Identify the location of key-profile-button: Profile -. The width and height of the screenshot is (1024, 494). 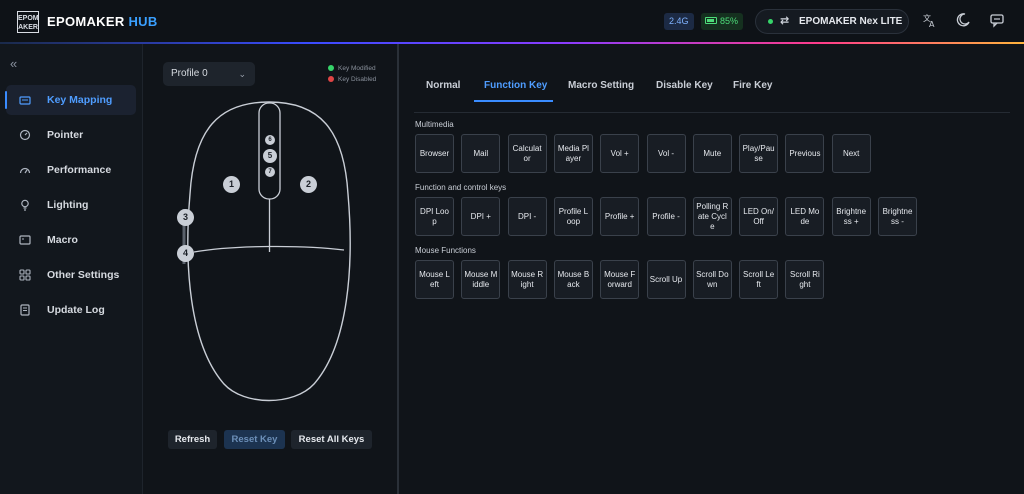
(666, 216).